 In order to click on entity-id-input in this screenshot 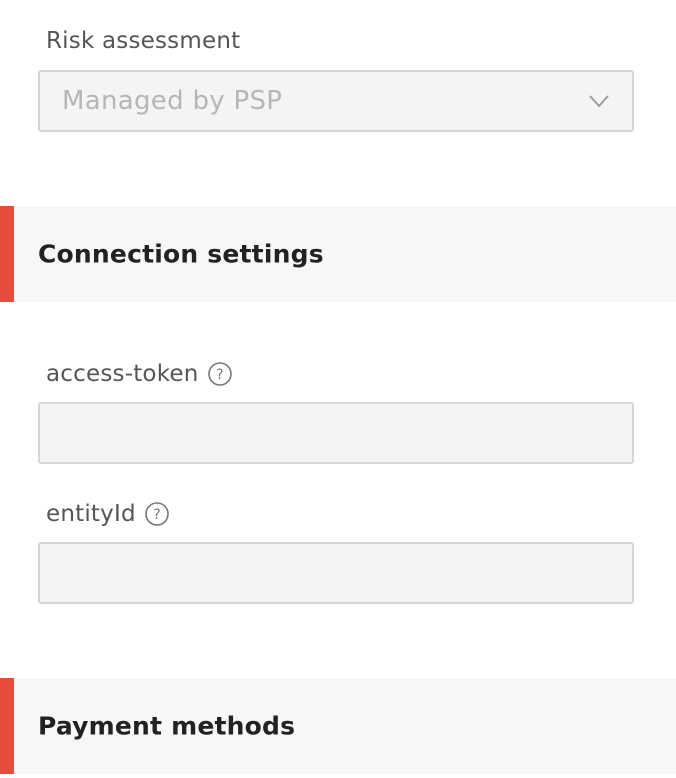, I will do `click(336, 573)`.